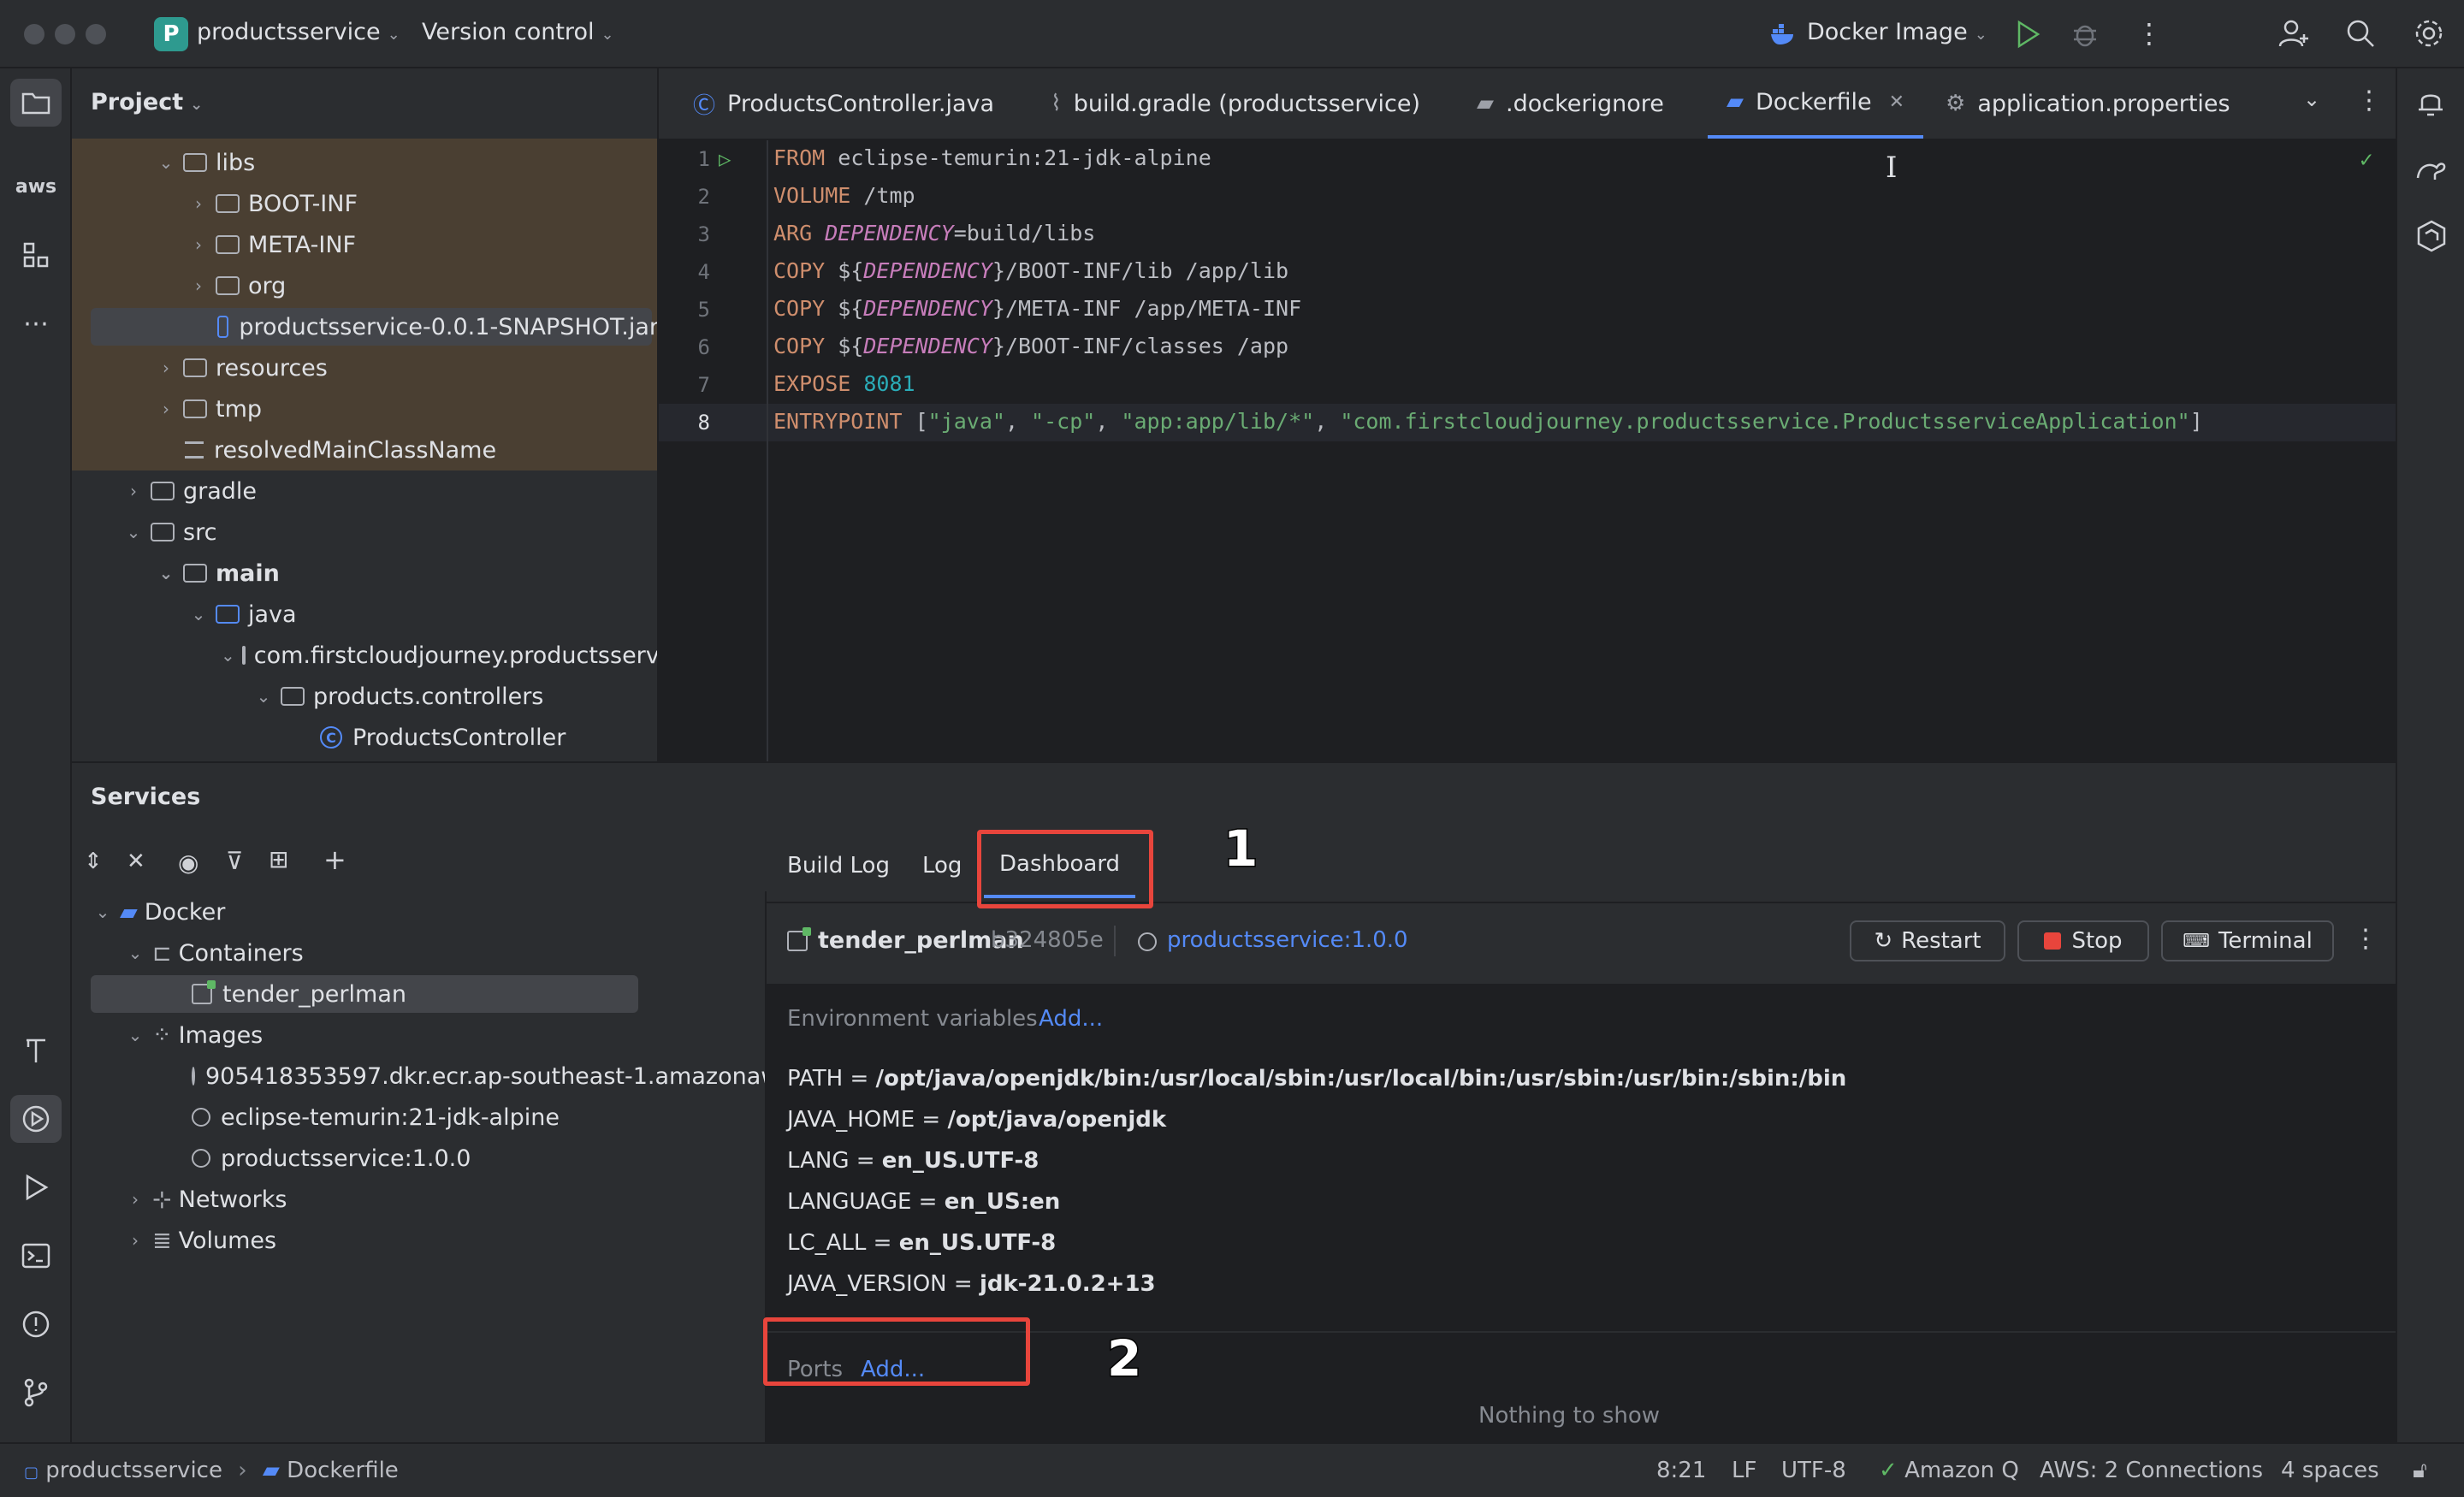  I want to click on line-separator: LF, so click(1744, 1470).